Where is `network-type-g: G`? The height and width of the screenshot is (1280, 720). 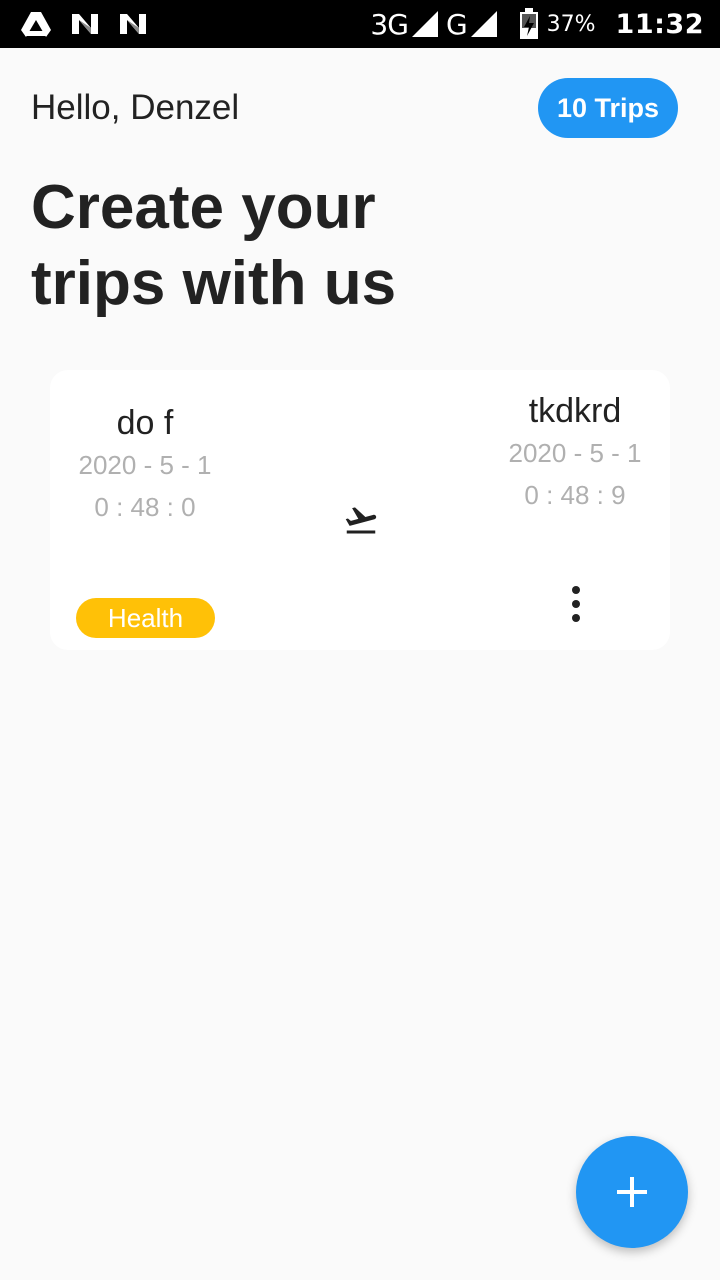 network-type-g: G is located at coordinates (456, 24).